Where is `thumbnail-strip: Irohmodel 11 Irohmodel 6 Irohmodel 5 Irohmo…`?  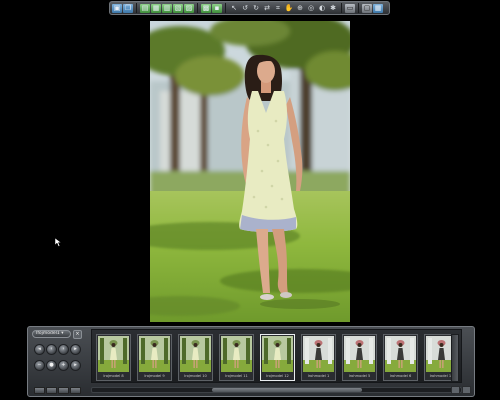
thumbnail-strip: Irohmodel 11 Irohmodel 6 Irohmodel 5 Irohmo… is located at coordinates (276, 356).